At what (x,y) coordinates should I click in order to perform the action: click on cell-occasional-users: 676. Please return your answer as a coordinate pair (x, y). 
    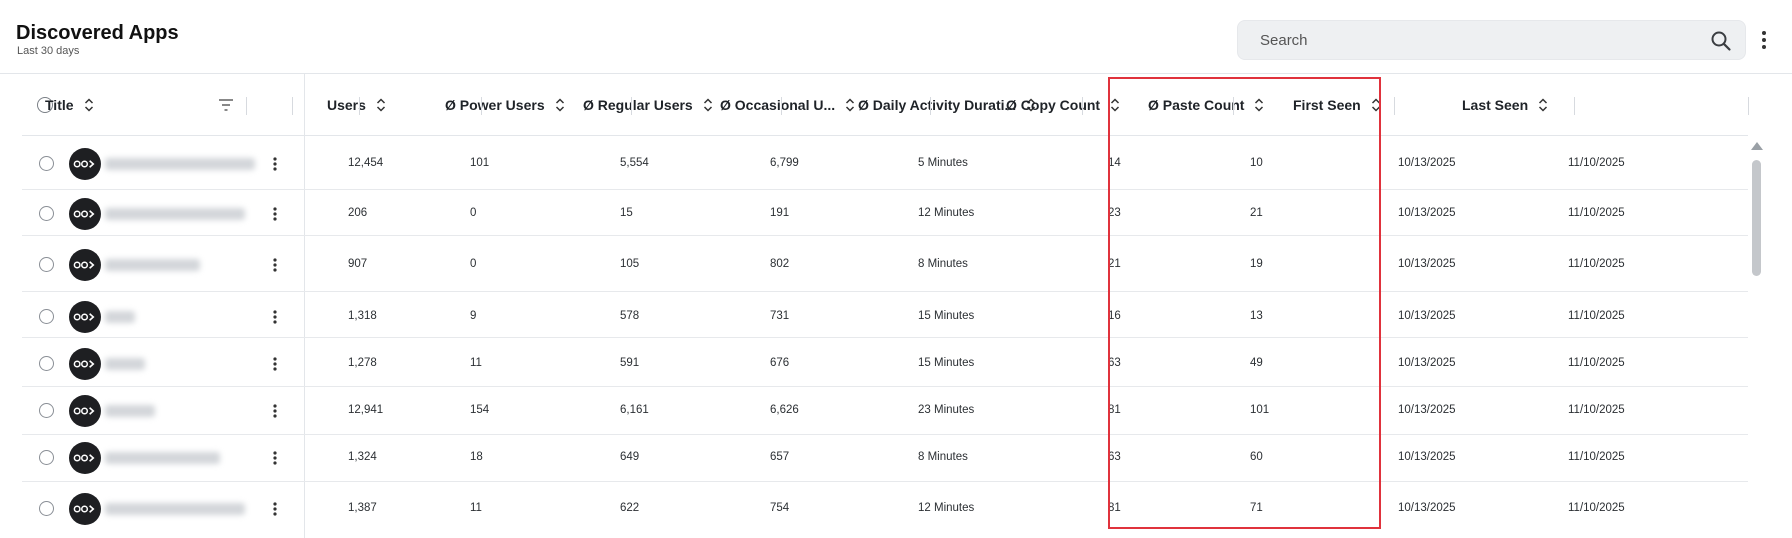
    Looking at the image, I should click on (780, 363).